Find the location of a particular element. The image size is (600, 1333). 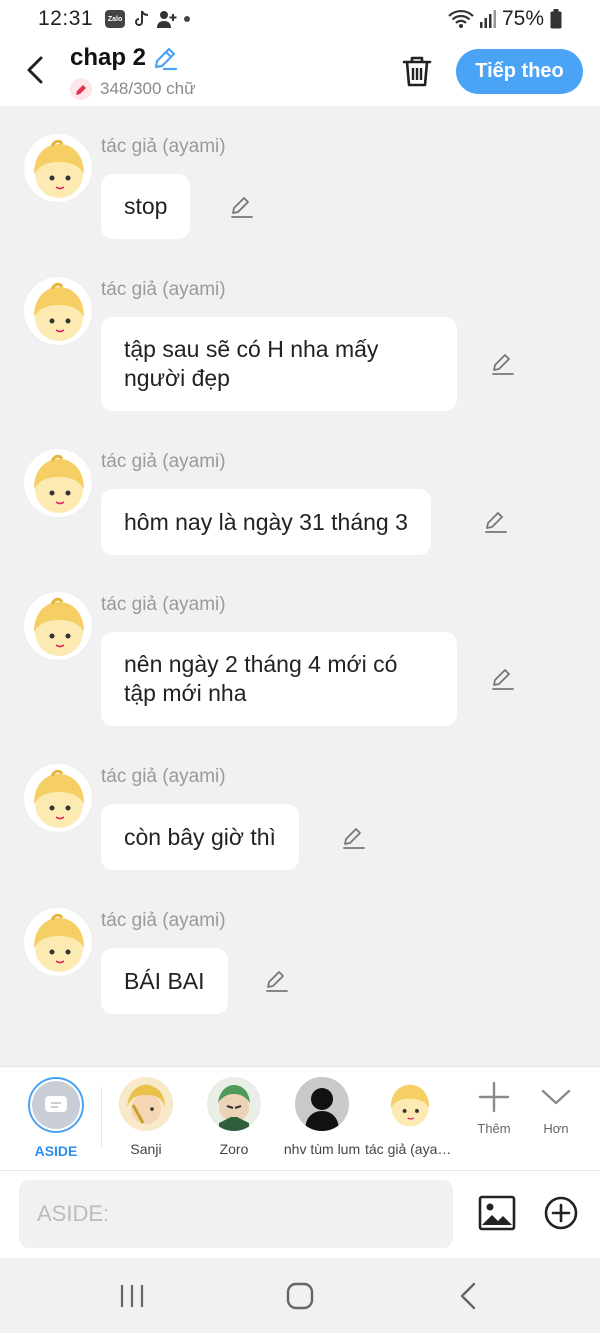

character-aside: ASIDE is located at coordinates (56, 1118).